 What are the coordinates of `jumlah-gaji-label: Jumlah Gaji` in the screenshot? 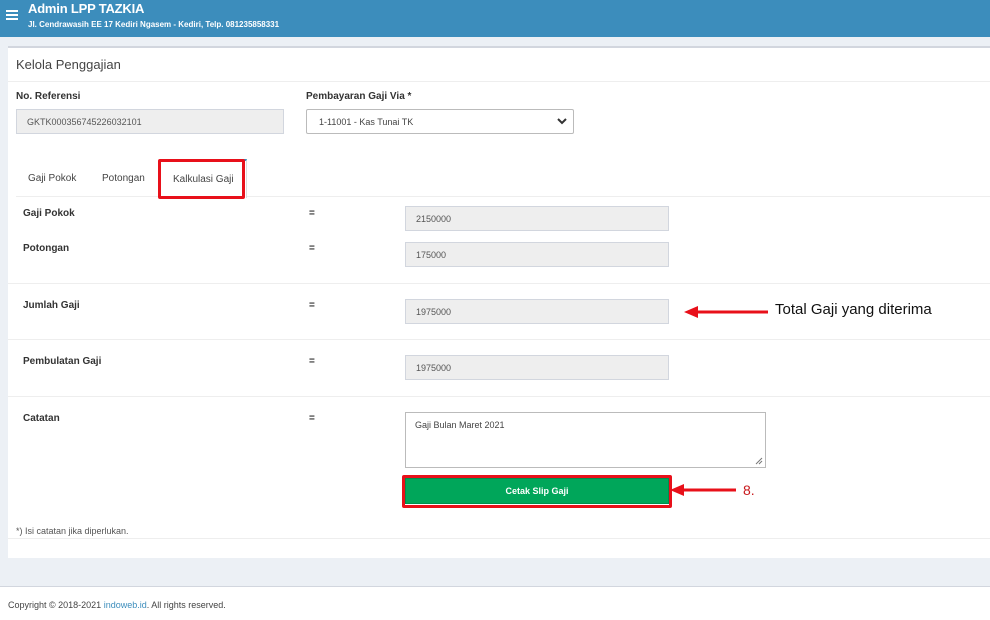 It's located at (51, 305).